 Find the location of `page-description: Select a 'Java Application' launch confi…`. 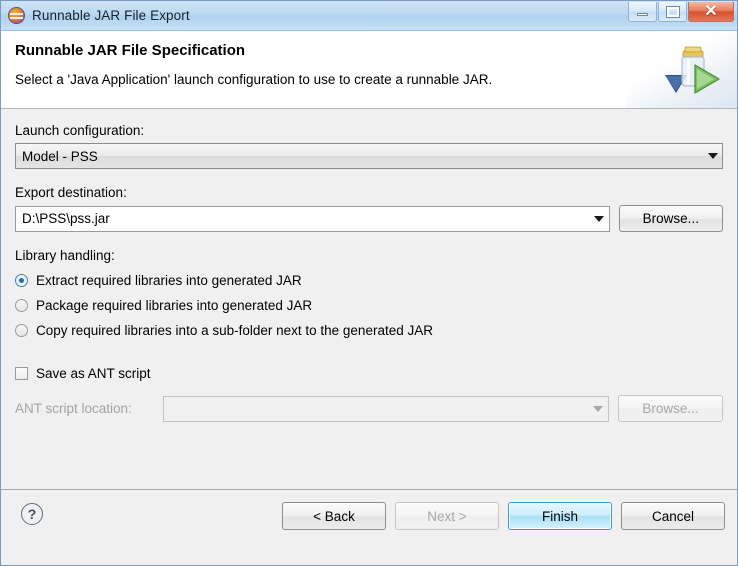

page-description: Select a 'Java Application' launch confi… is located at coordinates (254, 79).